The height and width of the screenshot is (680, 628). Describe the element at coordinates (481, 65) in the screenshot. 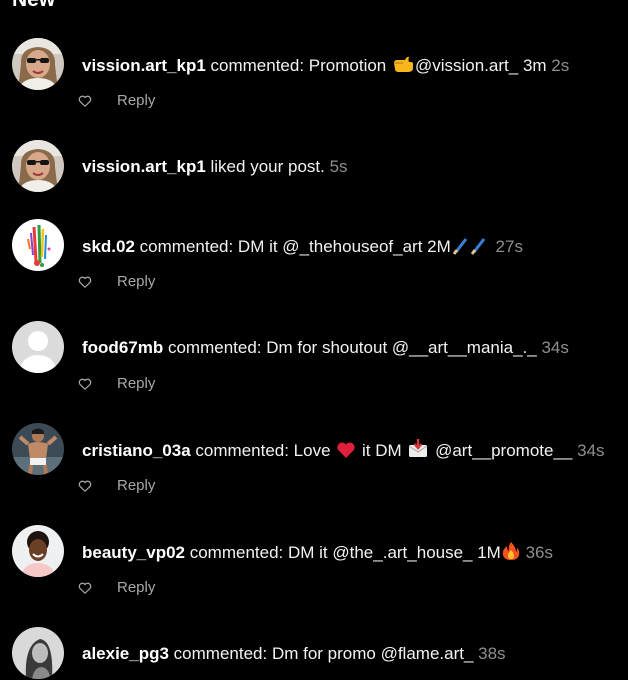

I see `comment-mention: @vission.art_ 3m` at that location.